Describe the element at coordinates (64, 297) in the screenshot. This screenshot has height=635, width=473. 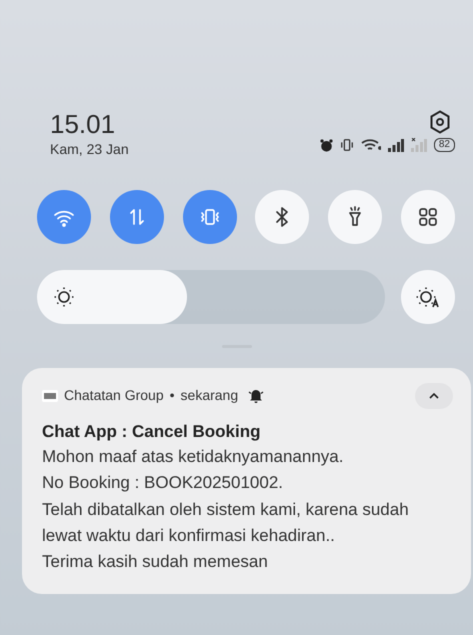
I see `sun-icon` at that location.